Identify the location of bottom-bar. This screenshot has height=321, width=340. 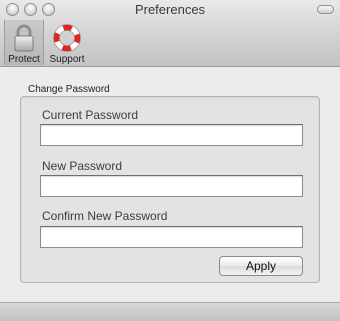
(170, 311).